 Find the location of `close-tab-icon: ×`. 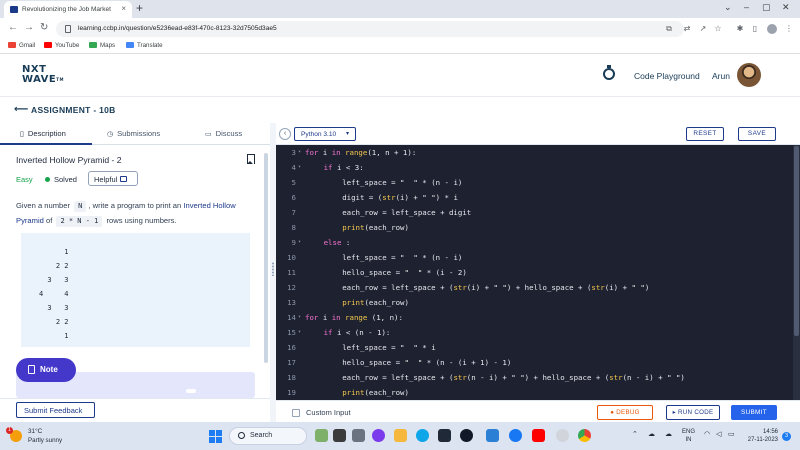

close-tab-icon: × is located at coordinates (123, 8).